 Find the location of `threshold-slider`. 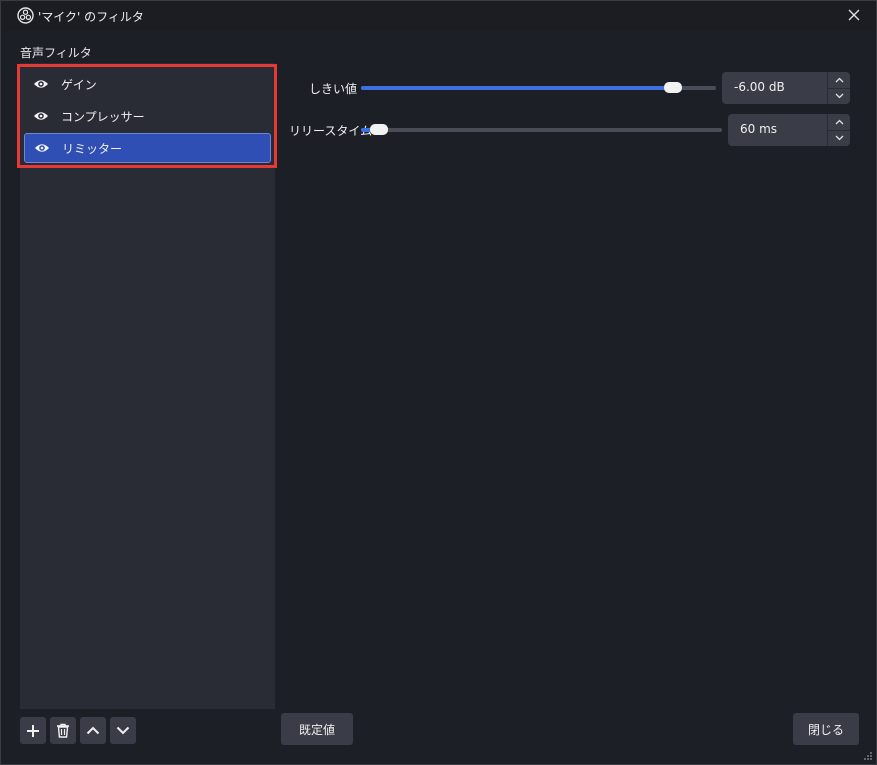

threshold-slider is located at coordinates (538, 87).